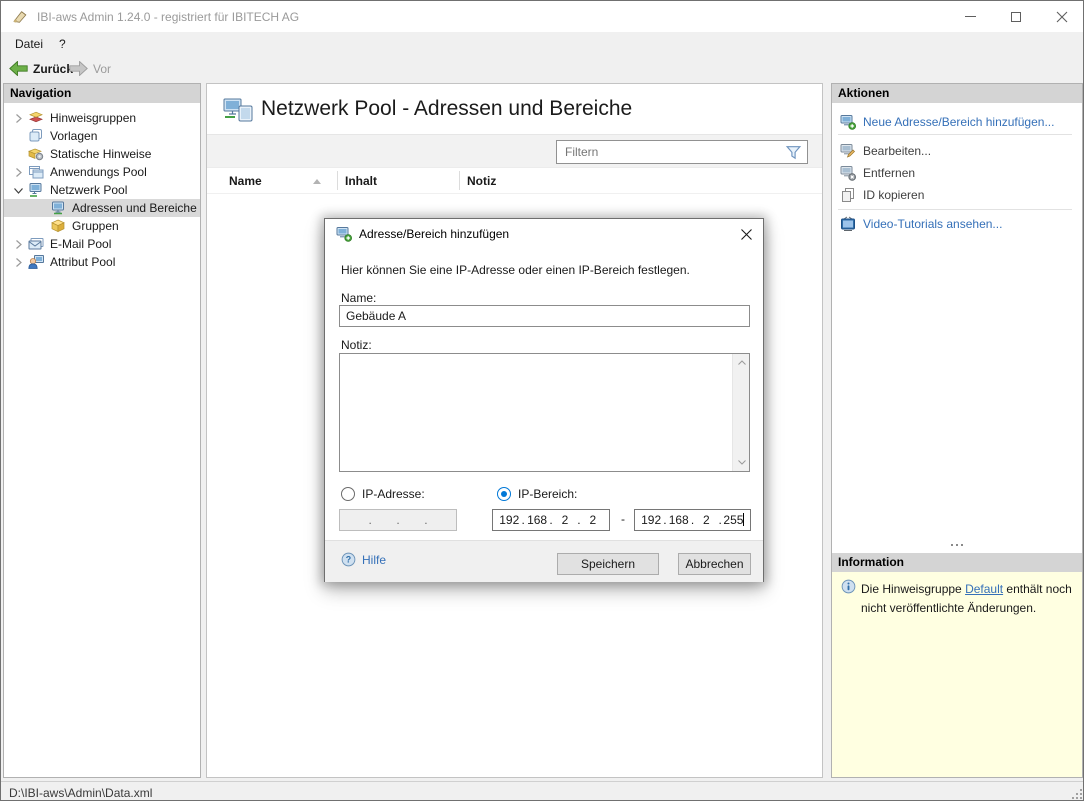 This screenshot has width=1086, height=803. What do you see at coordinates (551, 520) in the screenshot?
I see `ip-range-from-field: 192. 168. 2. 2` at bounding box center [551, 520].